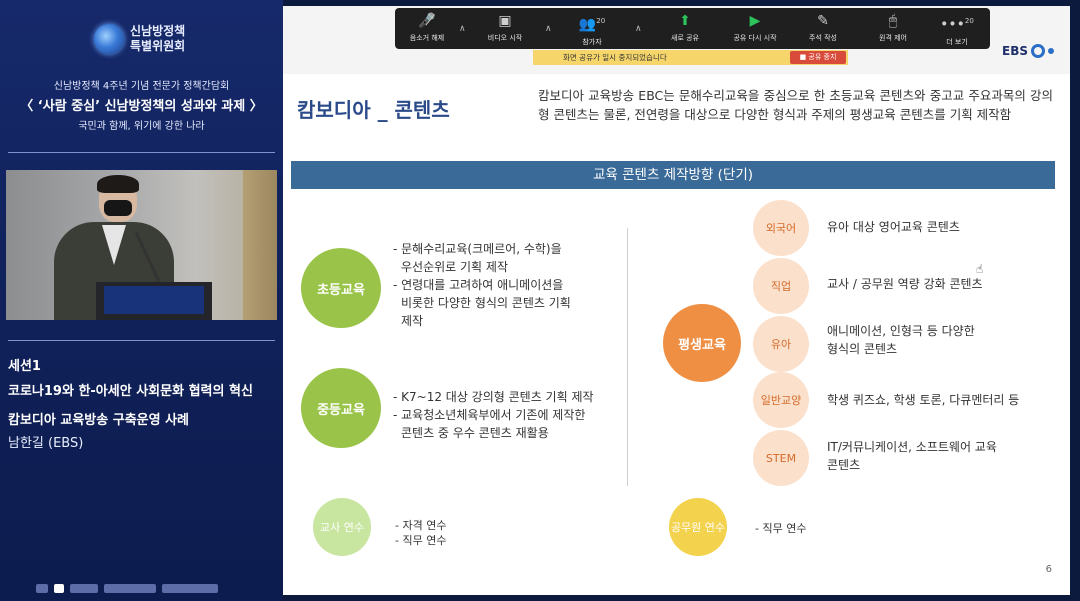 The image size is (1080, 601). Describe the element at coordinates (901, 340) in the screenshot. I see `lifelong-item: 애니메이션, 인형극 등 다양한 형식의 콘텐츠` at that location.